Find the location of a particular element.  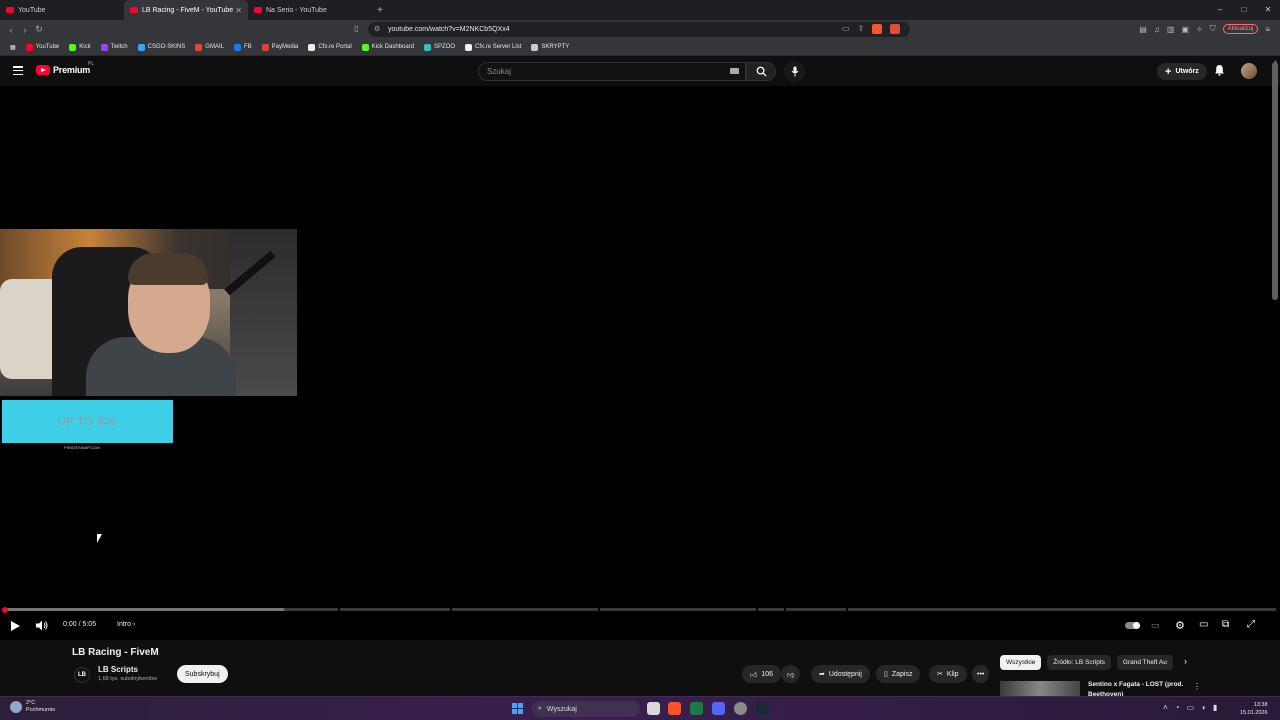

bookmark-item: GMAIL is located at coordinates (209, 47).